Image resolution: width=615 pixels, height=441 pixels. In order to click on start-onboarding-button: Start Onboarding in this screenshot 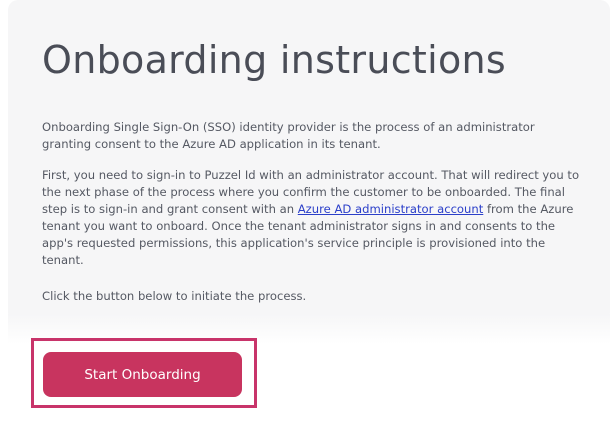, I will do `click(142, 374)`.